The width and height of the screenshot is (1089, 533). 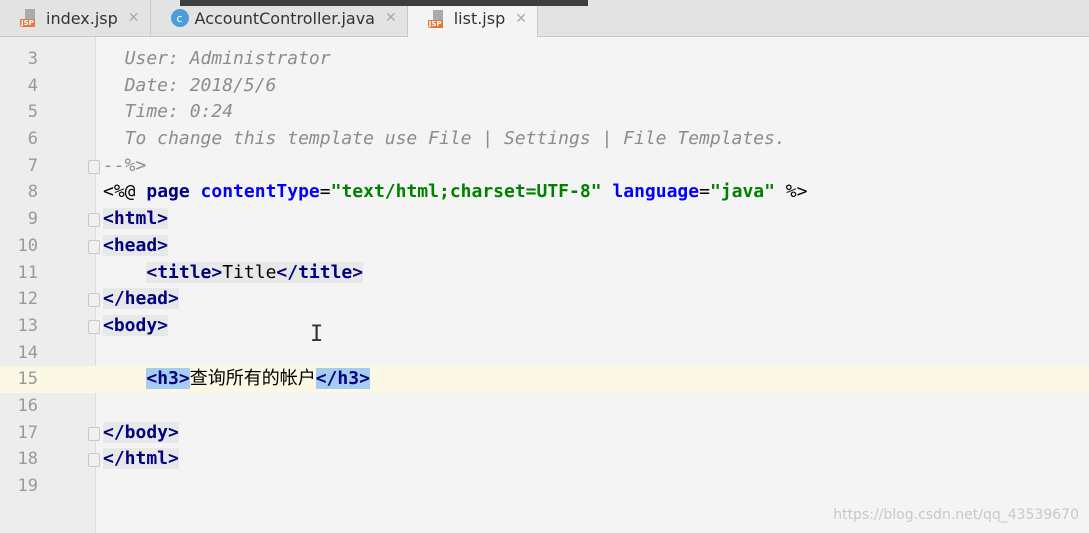 What do you see at coordinates (544, 486) in the screenshot?
I see `code-line: 19` at bounding box center [544, 486].